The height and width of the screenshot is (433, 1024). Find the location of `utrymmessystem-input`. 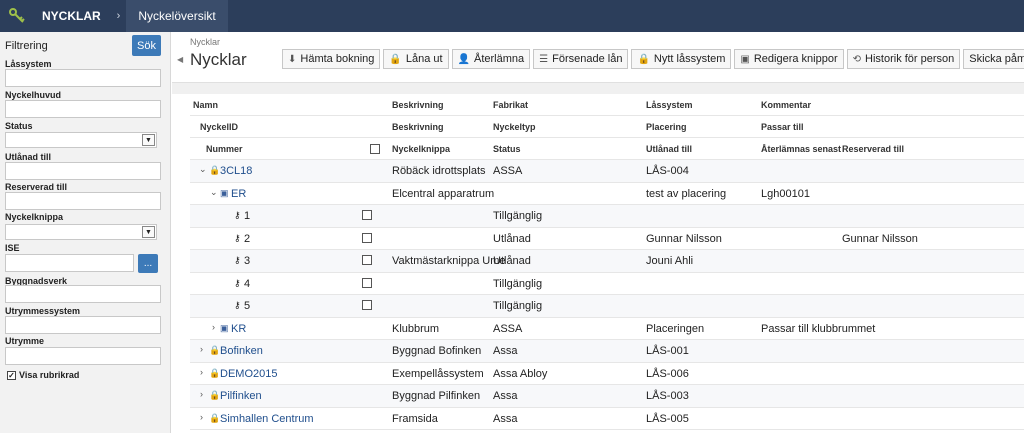

utrymmessystem-input is located at coordinates (83, 325).